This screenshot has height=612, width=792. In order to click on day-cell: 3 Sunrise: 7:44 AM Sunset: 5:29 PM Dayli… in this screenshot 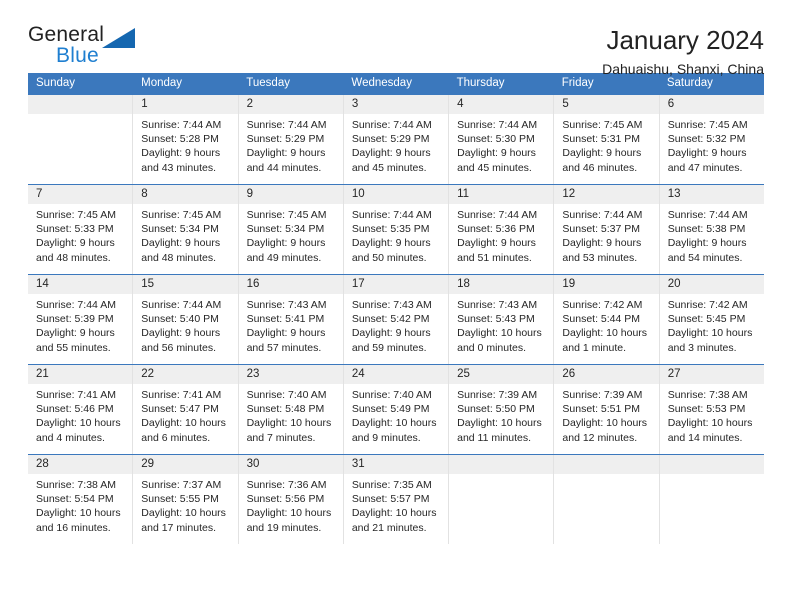, I will do `click(396, 139)`.